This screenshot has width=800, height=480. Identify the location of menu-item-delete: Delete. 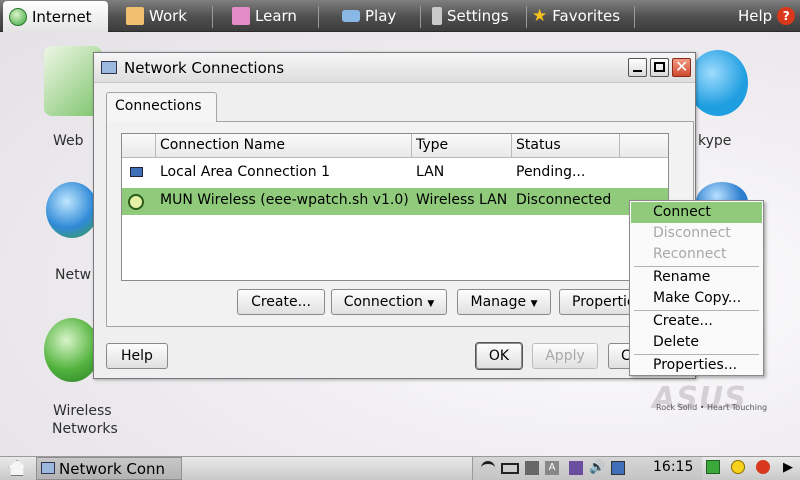
(696, 342).